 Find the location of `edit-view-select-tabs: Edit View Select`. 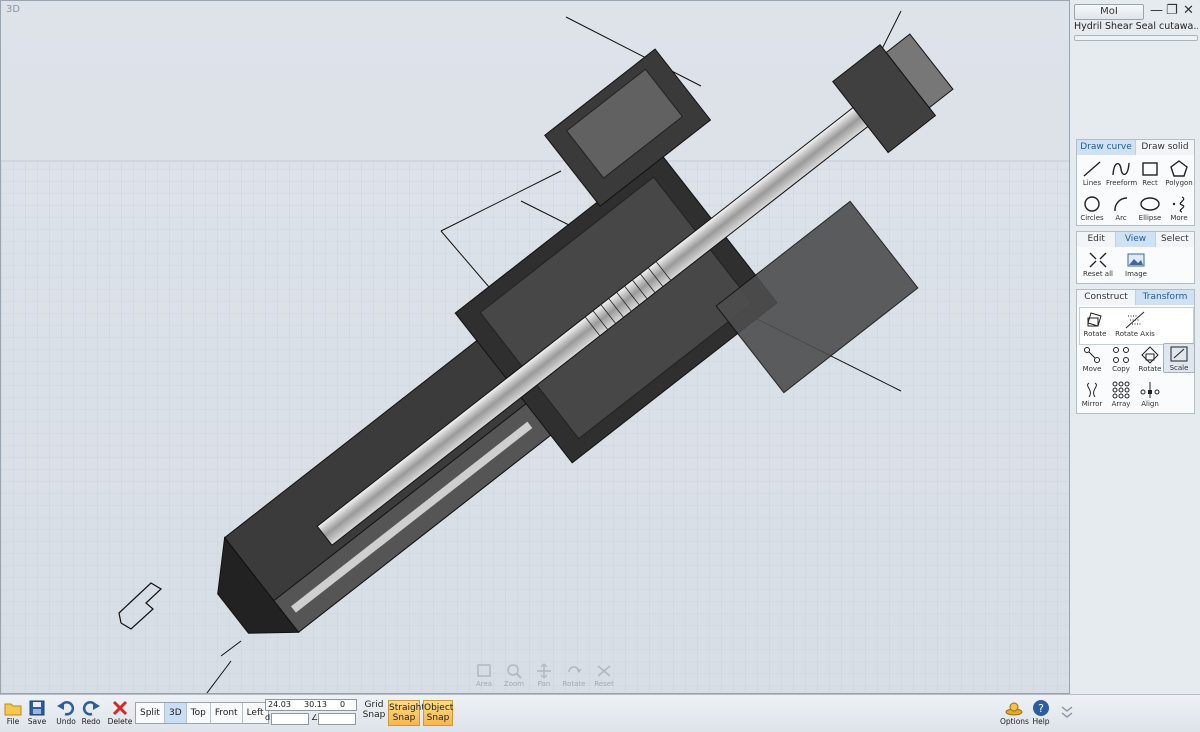

edit-view-select-tabs: Edit View Select is located at coordinates (1135, 239).